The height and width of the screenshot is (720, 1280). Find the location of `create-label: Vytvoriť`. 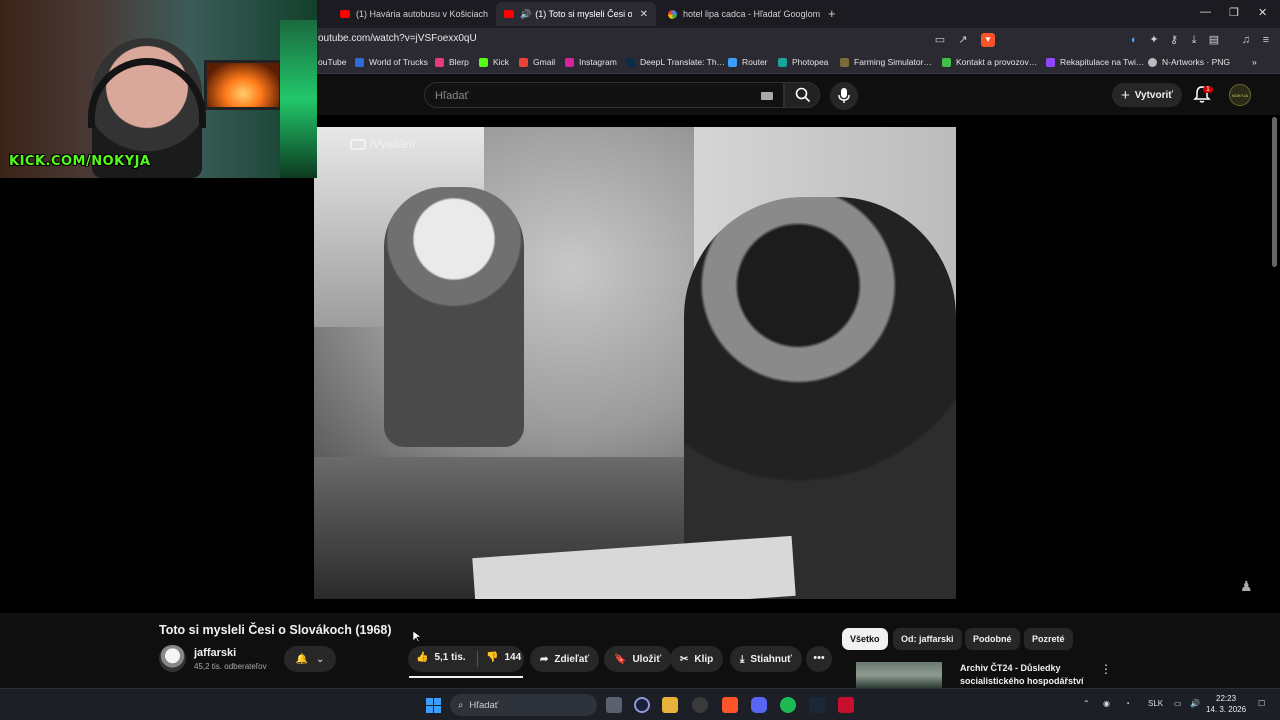

create-label: Vytvoriť is located at coordinates (1154, 95).